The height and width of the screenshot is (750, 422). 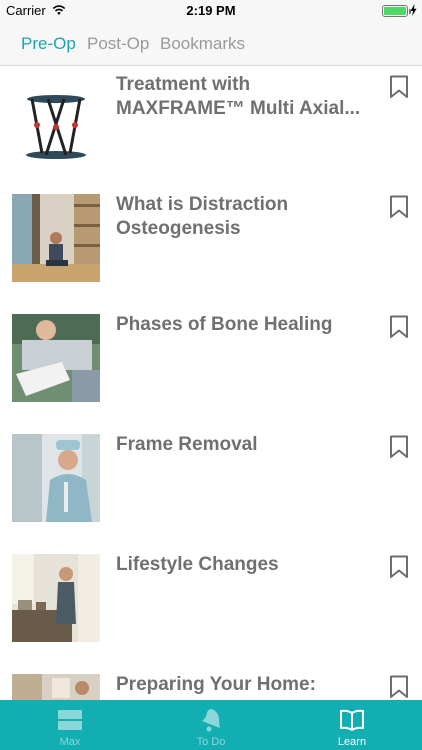 I want to click on item-title: Preparing Your Home:, so click(x=216, y=684).